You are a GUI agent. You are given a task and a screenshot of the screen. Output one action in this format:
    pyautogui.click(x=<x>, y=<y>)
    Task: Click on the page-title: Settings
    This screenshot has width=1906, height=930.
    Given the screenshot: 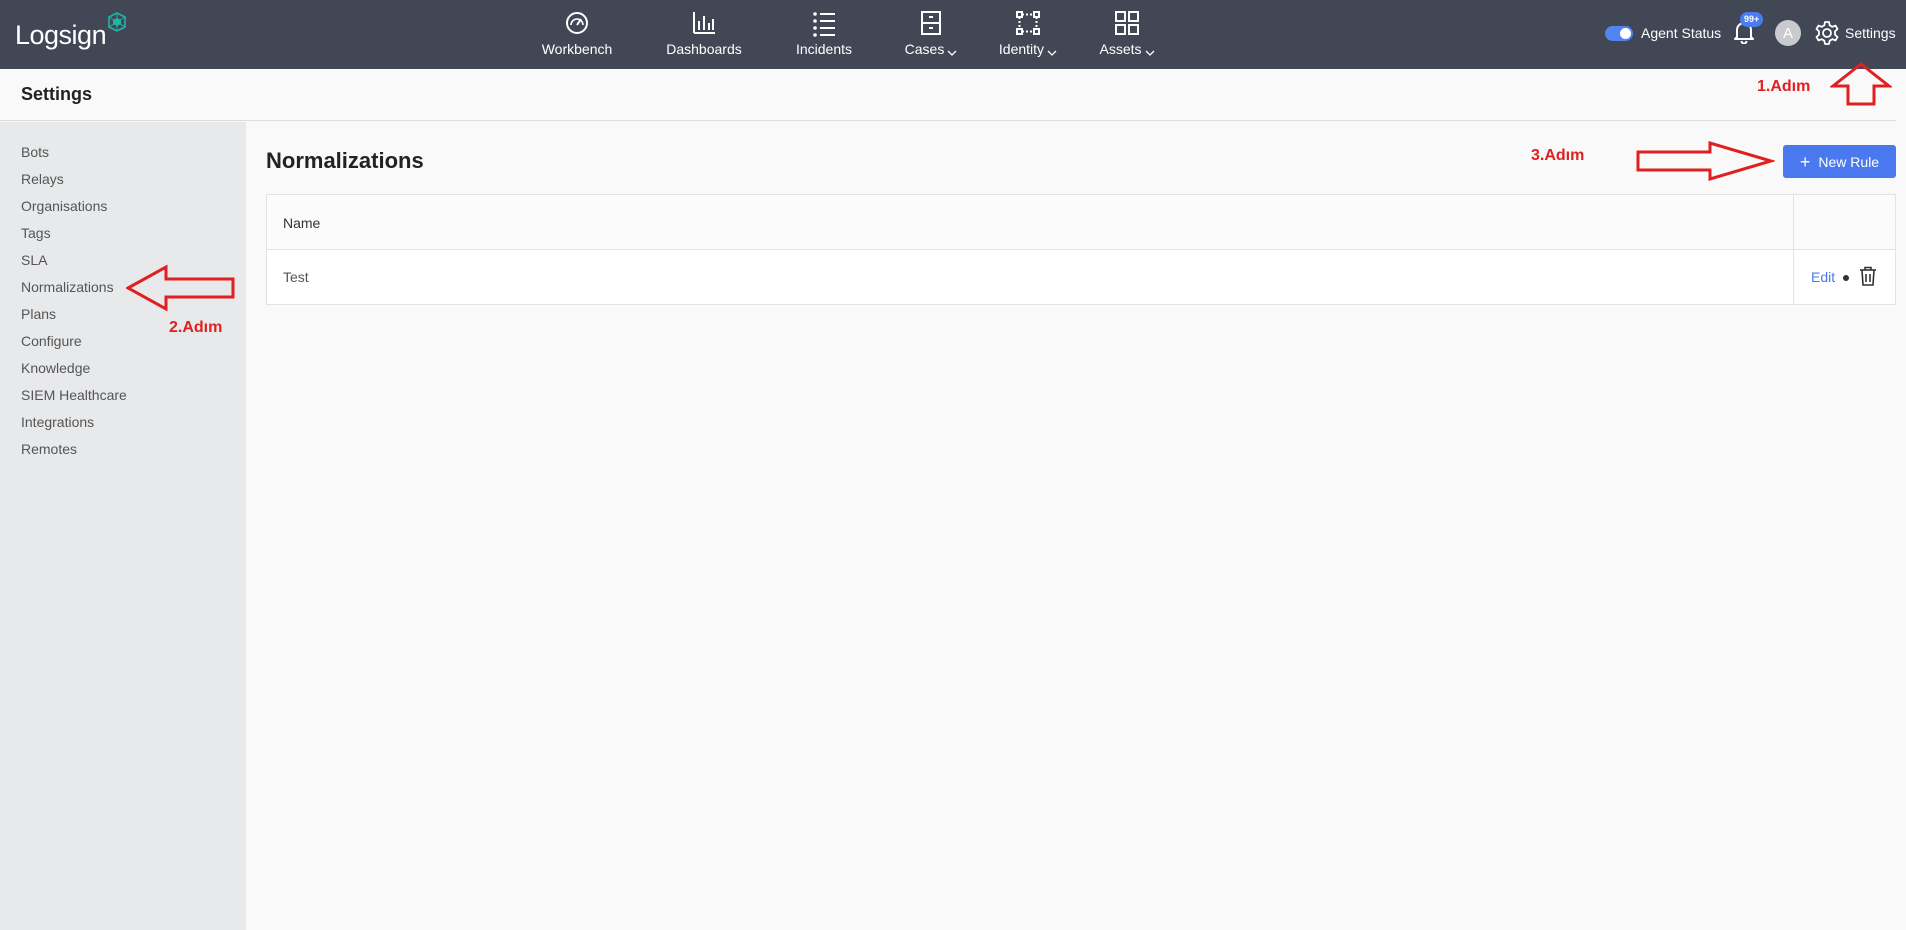 What is the action you would take?
    pyautogui.click(x=57, y=94)
    